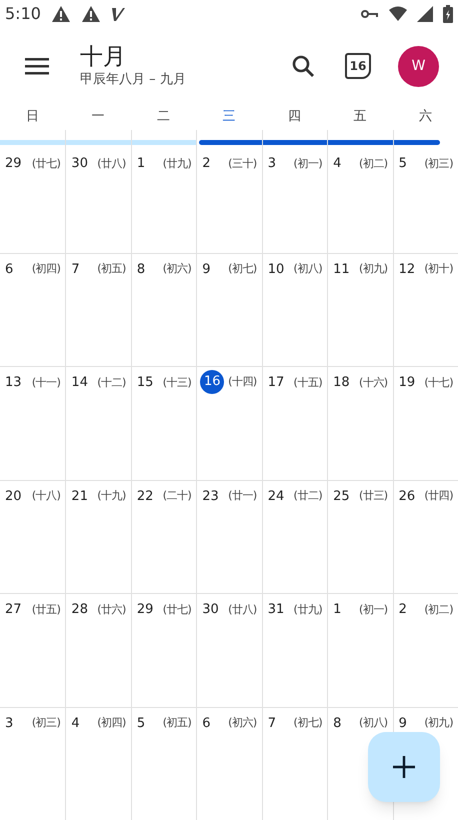 The width and height of the screenshot is (458, 820). Describe the element at coordinates (79, 383) in the screenshot. I see `date-number: 14` at that location.